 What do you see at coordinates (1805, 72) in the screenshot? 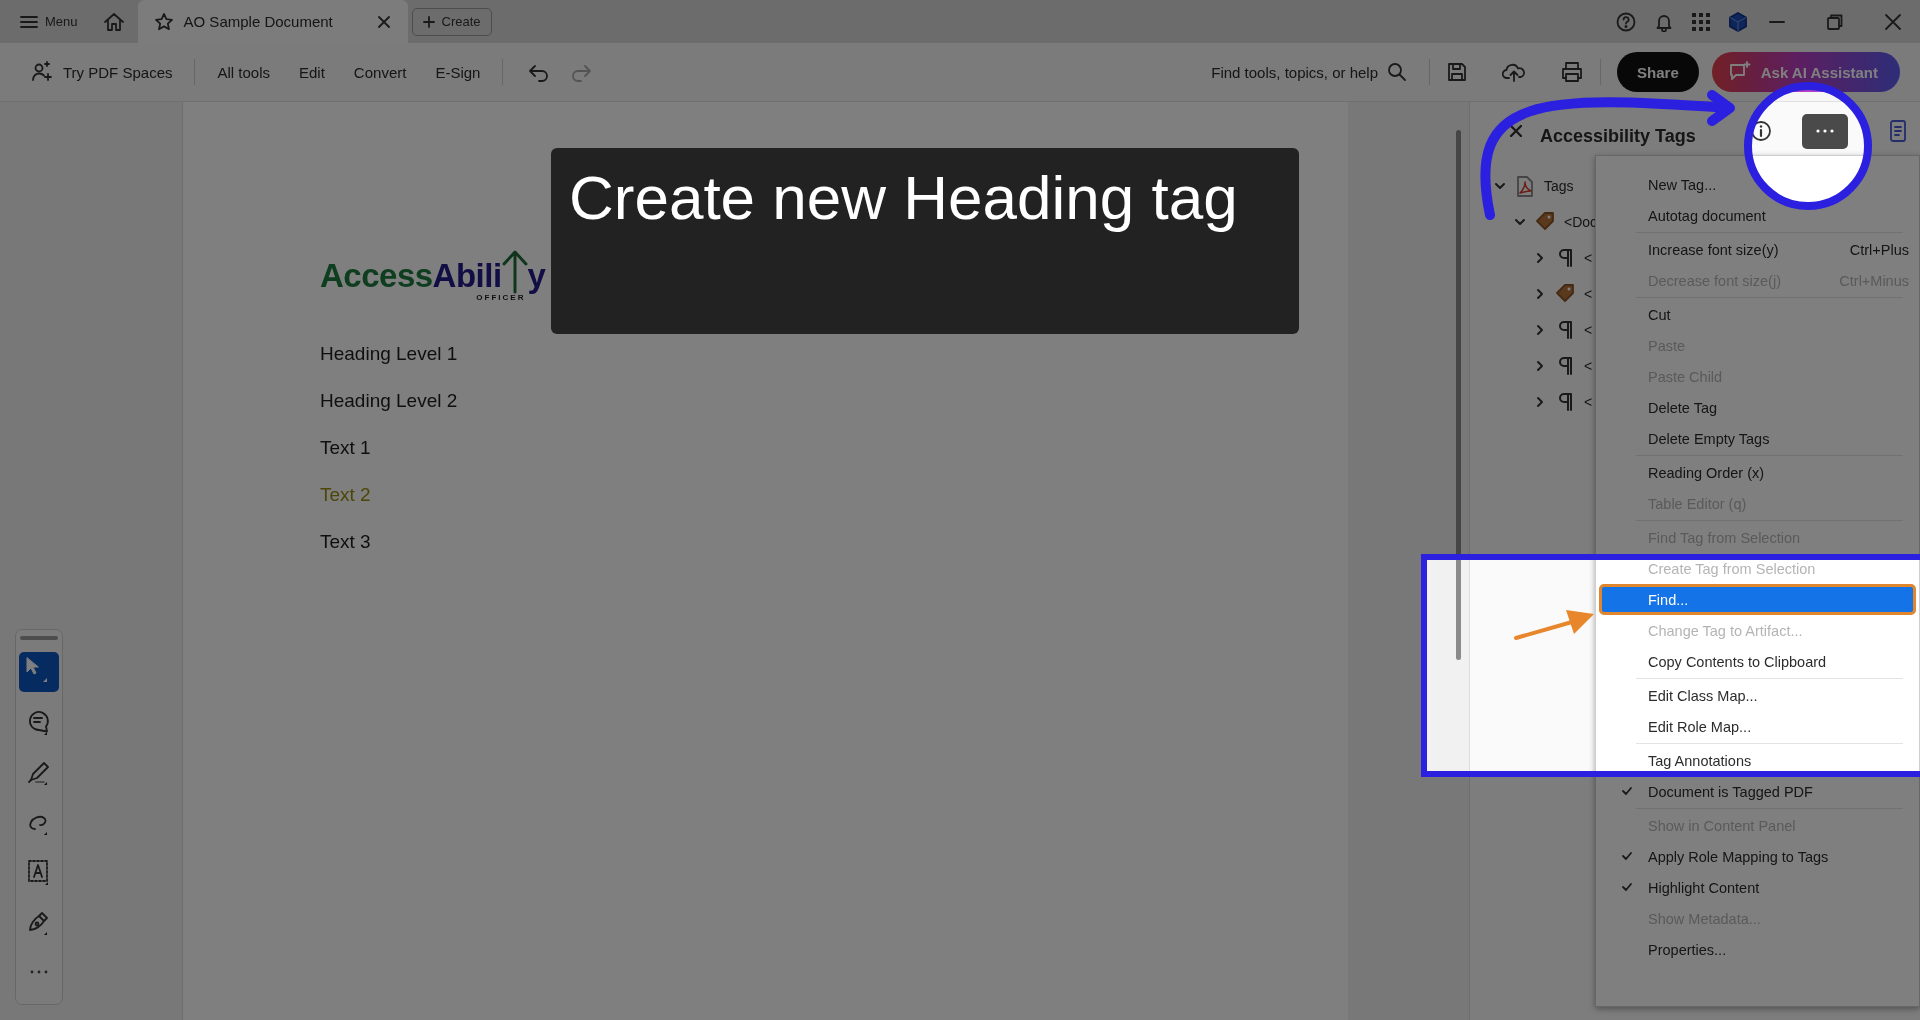
I see `assistant-button: Ask AI Assistant` at bounding box center [1805, 72].